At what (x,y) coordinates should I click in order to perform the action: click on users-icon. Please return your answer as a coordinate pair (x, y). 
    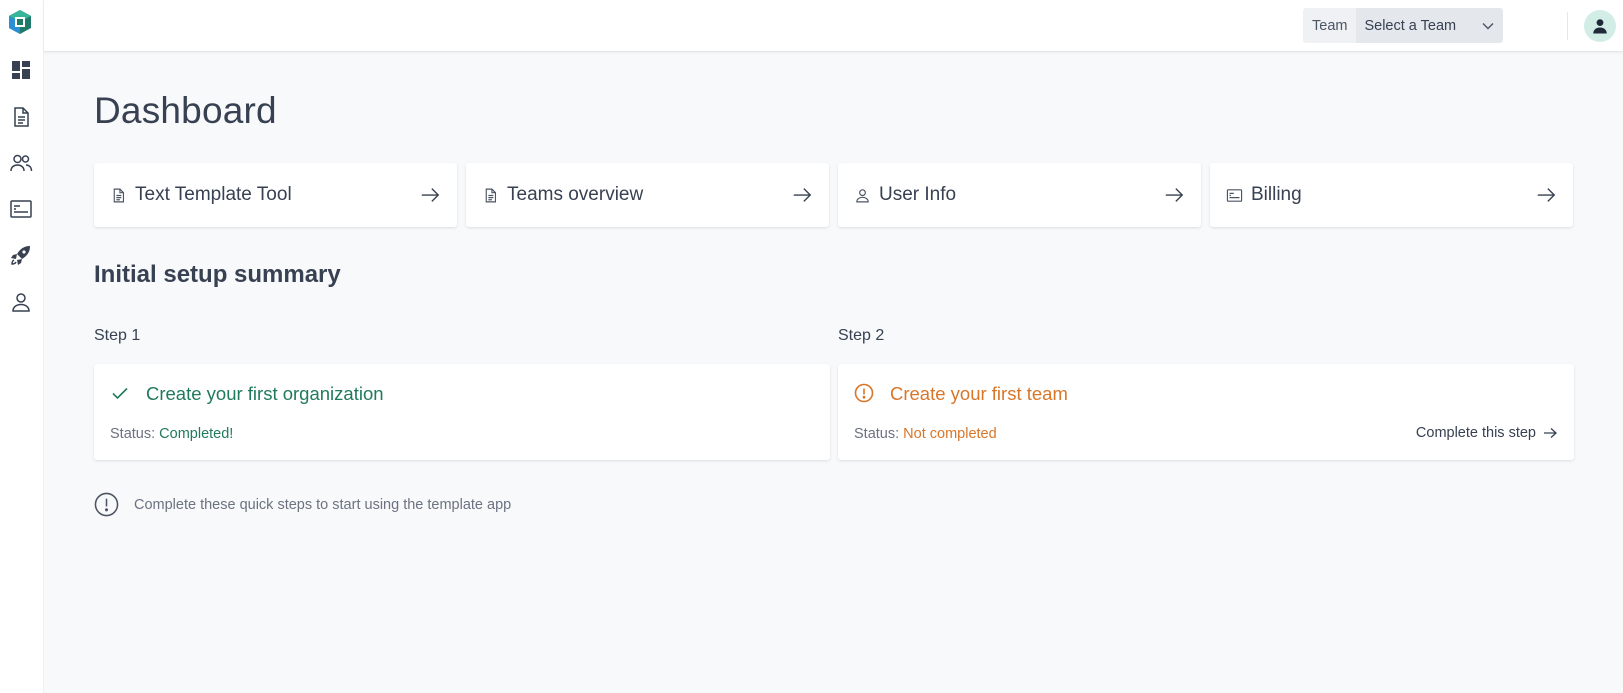
    Looking at the image, I should click on (21, 163).